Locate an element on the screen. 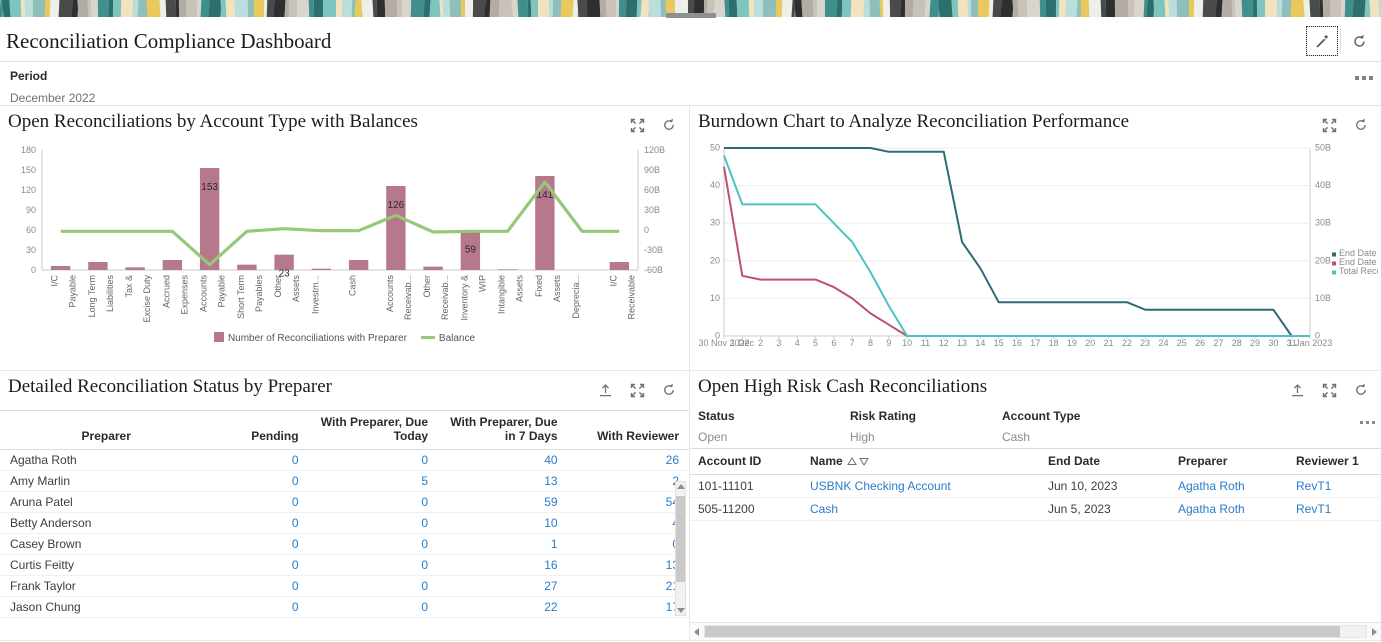 The height and width of the screenshot is (642, 1381). table-row: Aruna Patel 0 0 59 54 is located at coordinates (344, 502).